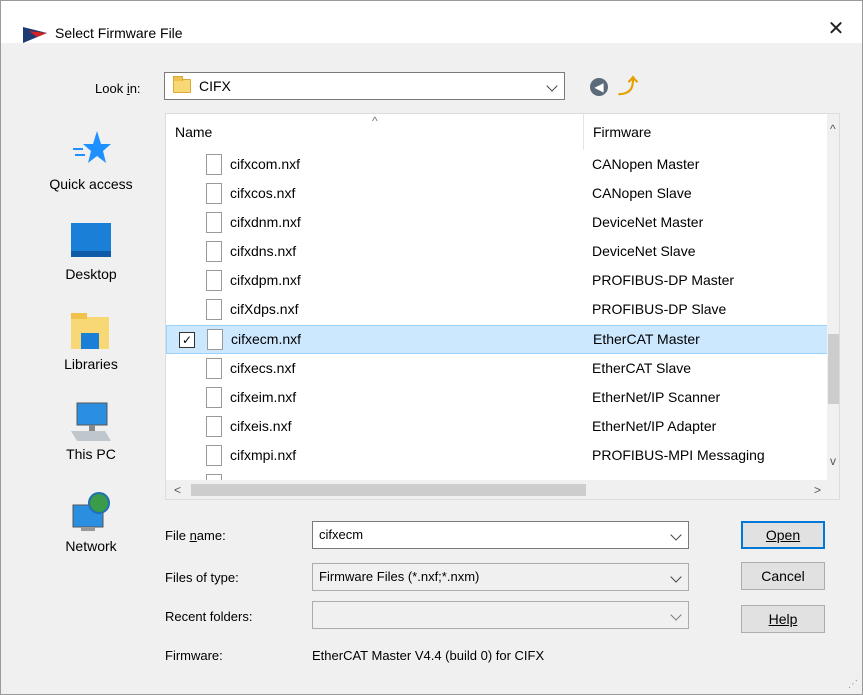 The width and height of the screenshot is (863, 695). I want to click on help-button-label: Help, so click(783, 619).